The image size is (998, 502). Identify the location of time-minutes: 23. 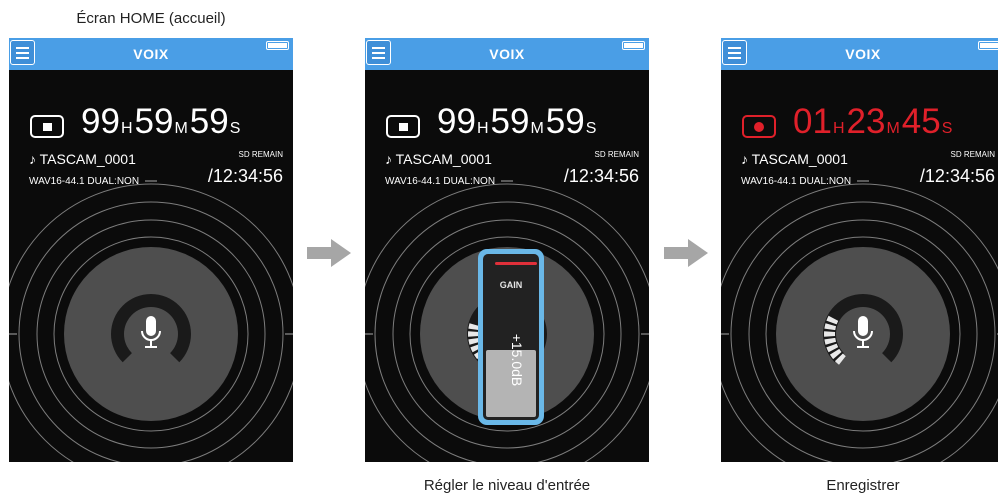
(866, 121).